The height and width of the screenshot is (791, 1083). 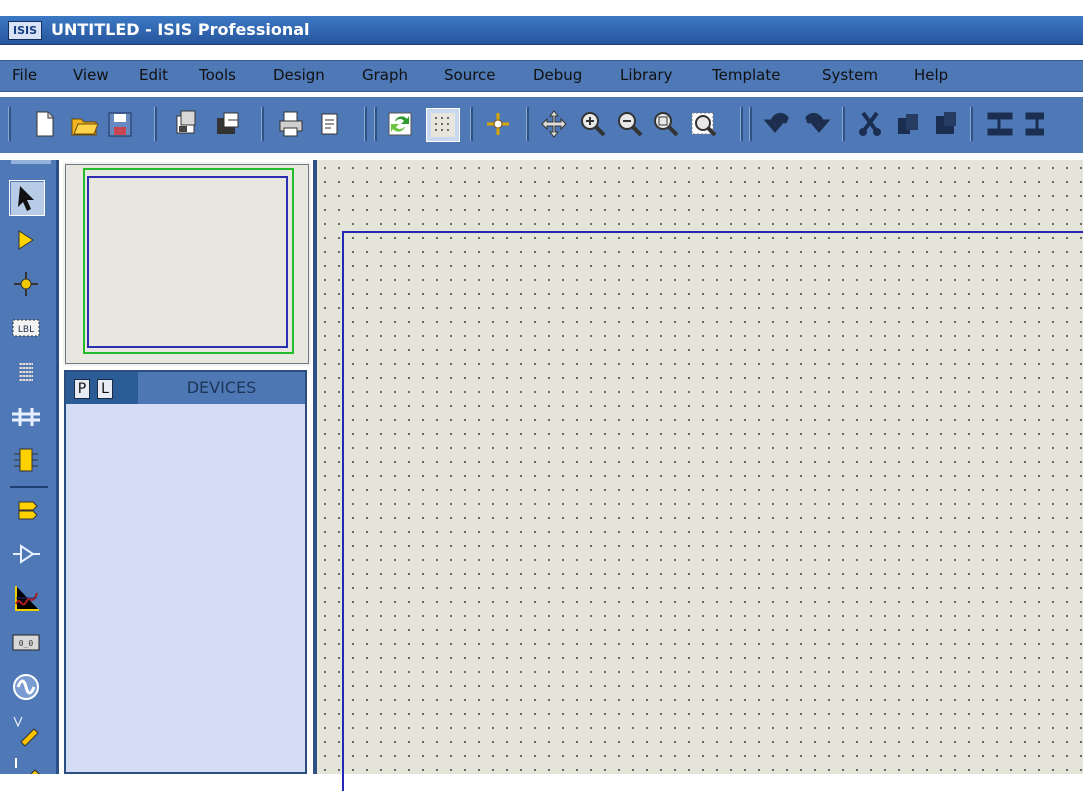 I want to click on pan-icon, so click(x=554, y=124).